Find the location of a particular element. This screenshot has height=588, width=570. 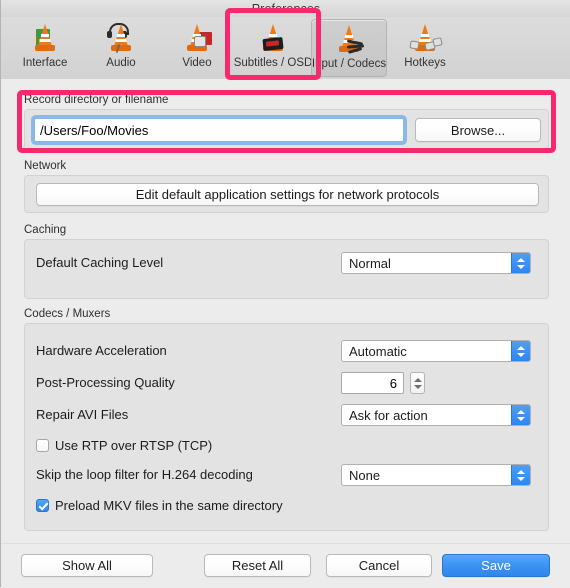

preload-mkv-checkbox is located at coordinates (42, 505).